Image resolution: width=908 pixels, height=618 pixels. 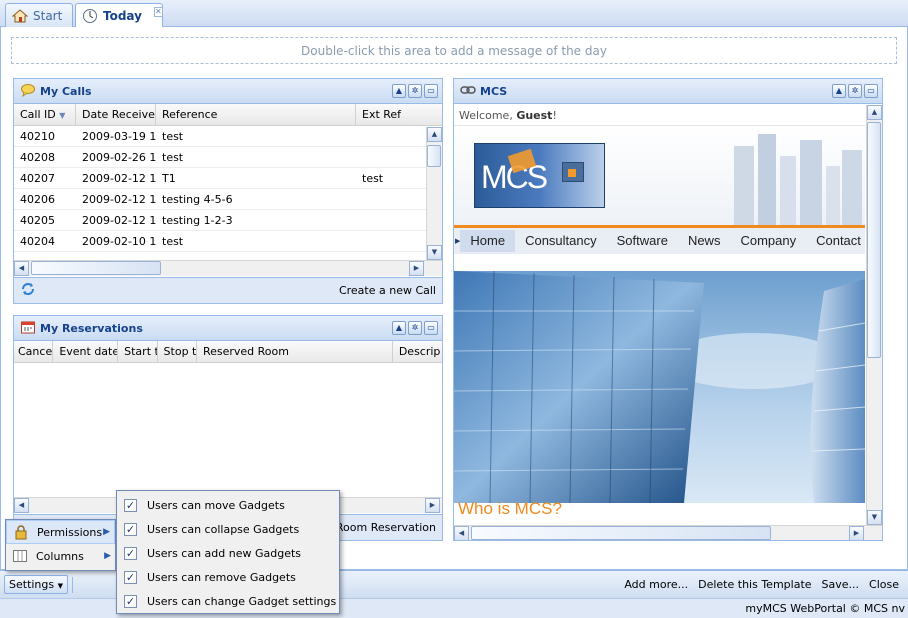 I want to click on nav-consultancy: Consultancy, so click(x=561, y=241).